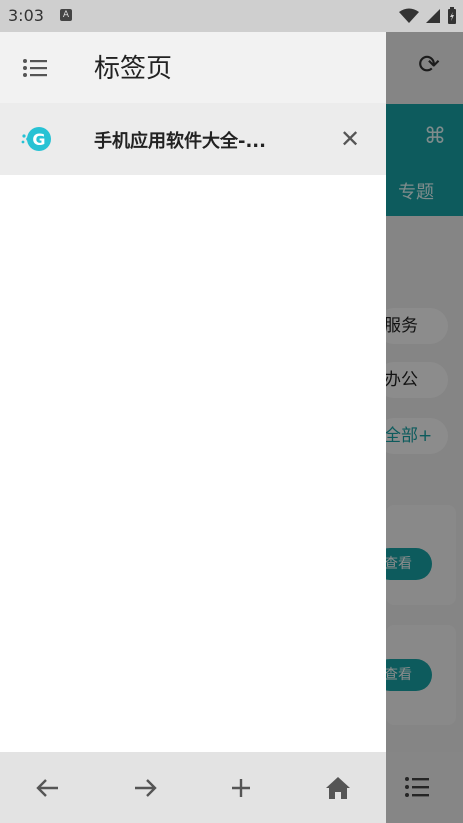 The height and width of the screenshot is (823, 463). What do you see at coordinates (133, 69) in the screenshot?
I see `drawer-title: 标签页` at bounding box center [133, 69].